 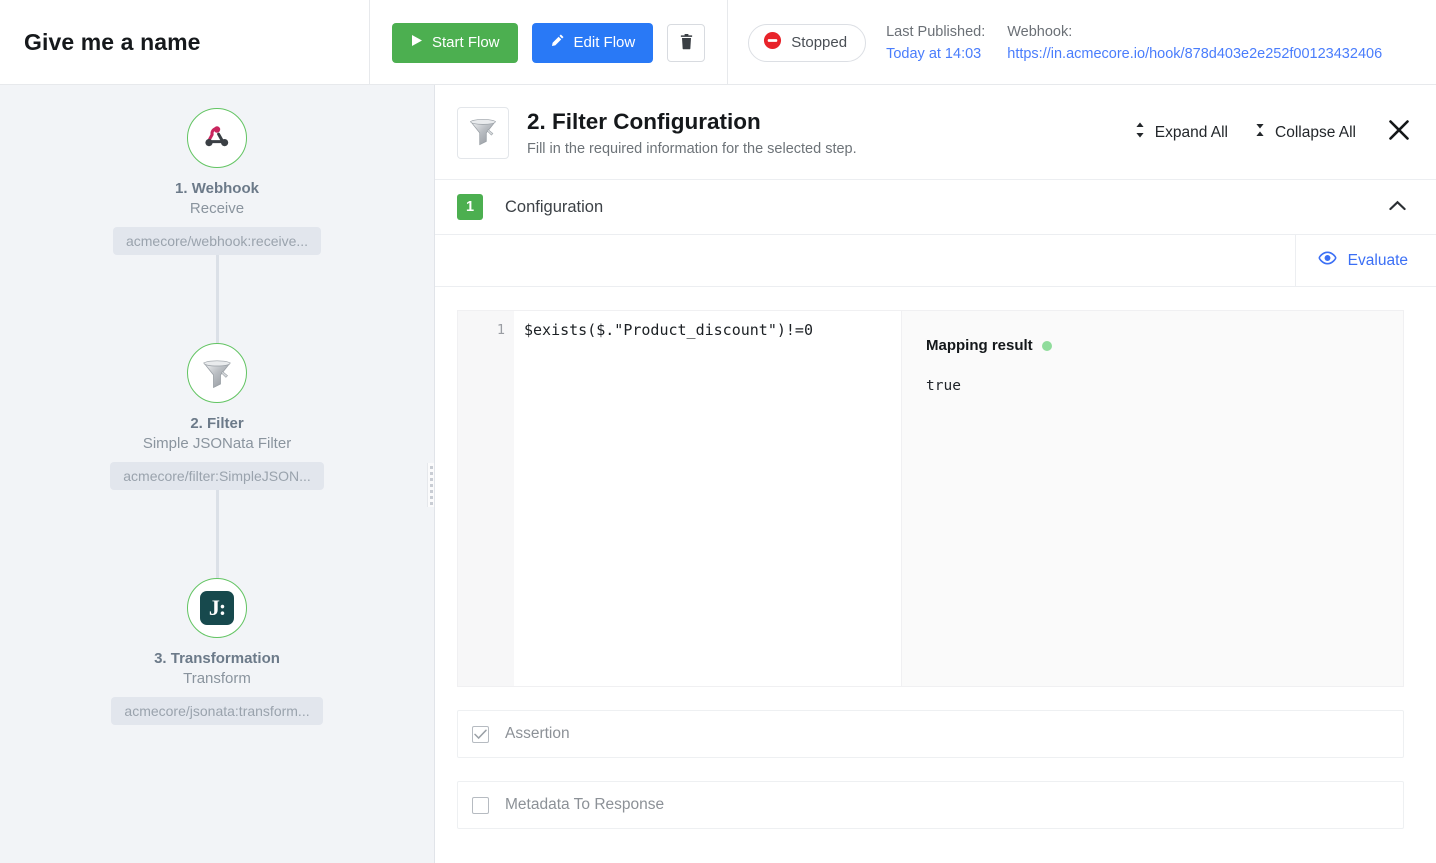 What do you see at coordinates (935, 43) in the screenshot?
I see `last-published-block: Last Published: Today at 14:03` at bounding box center [935, 43].